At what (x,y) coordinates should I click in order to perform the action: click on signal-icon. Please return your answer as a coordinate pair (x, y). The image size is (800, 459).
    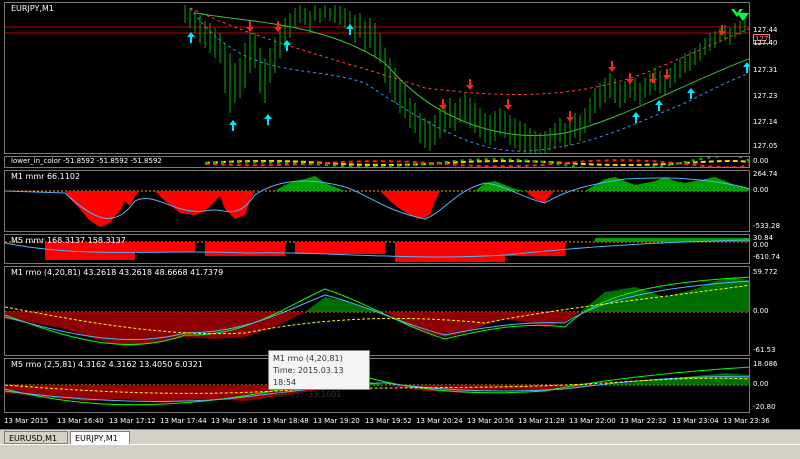
    Looking at the image, I should click on (740, 15).